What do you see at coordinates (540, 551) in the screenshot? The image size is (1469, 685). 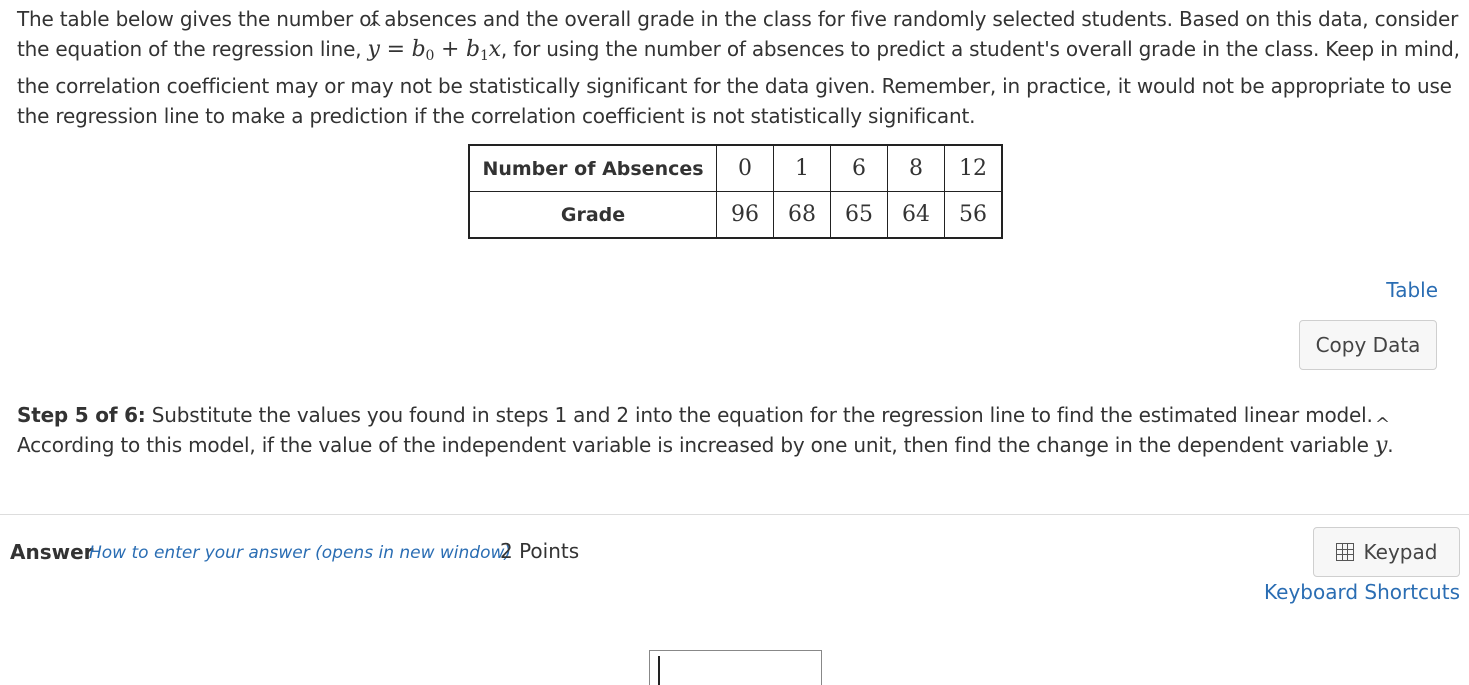 I see `points-label: 2 Points` at bounding box center [540, 551].